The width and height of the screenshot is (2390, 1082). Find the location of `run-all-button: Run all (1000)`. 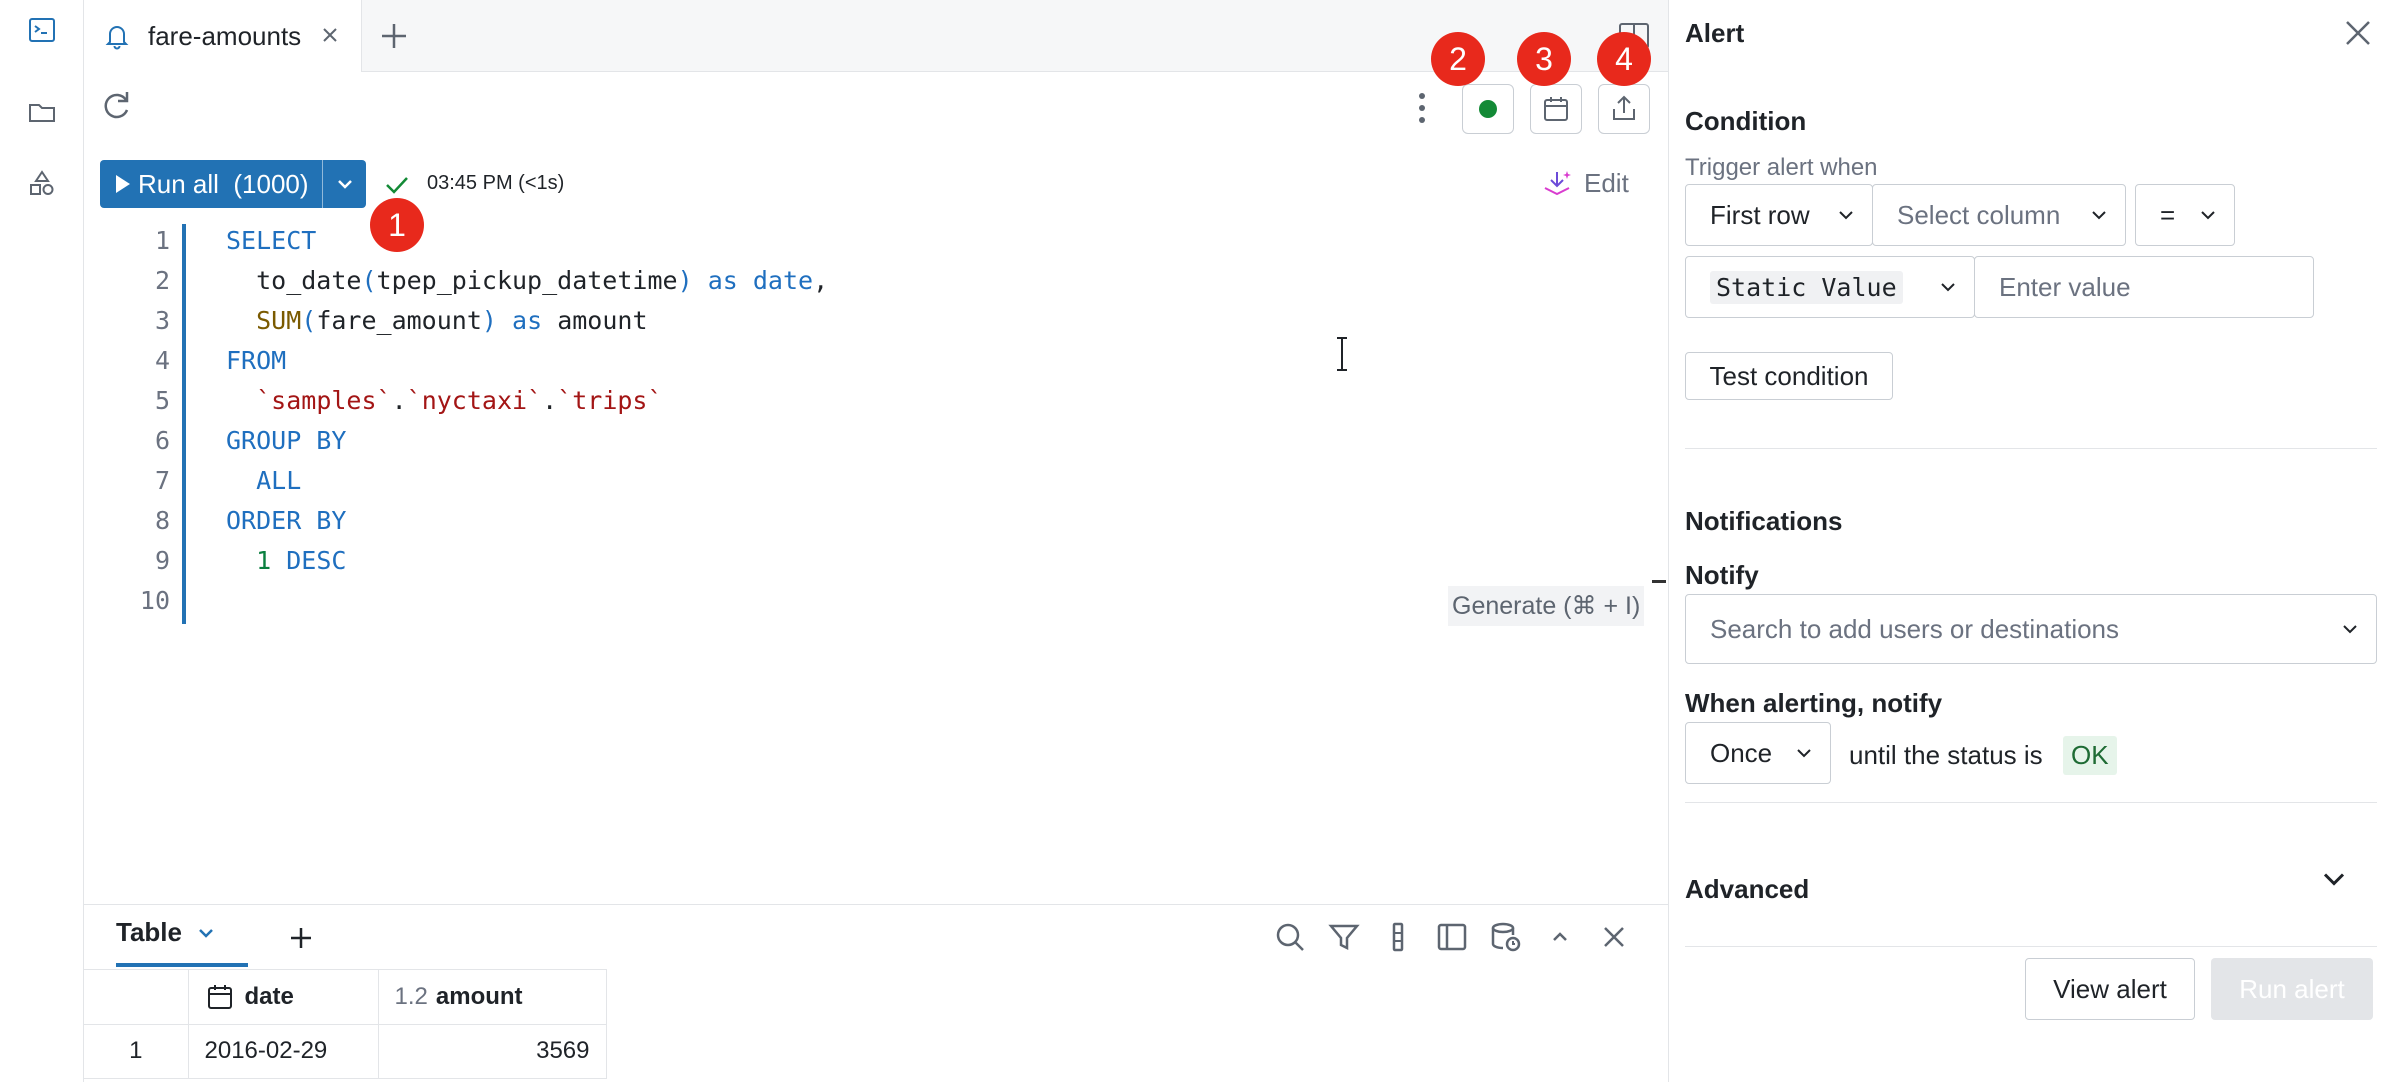

run-all-button: Run all (1000) is located at coordinates (233, 184).